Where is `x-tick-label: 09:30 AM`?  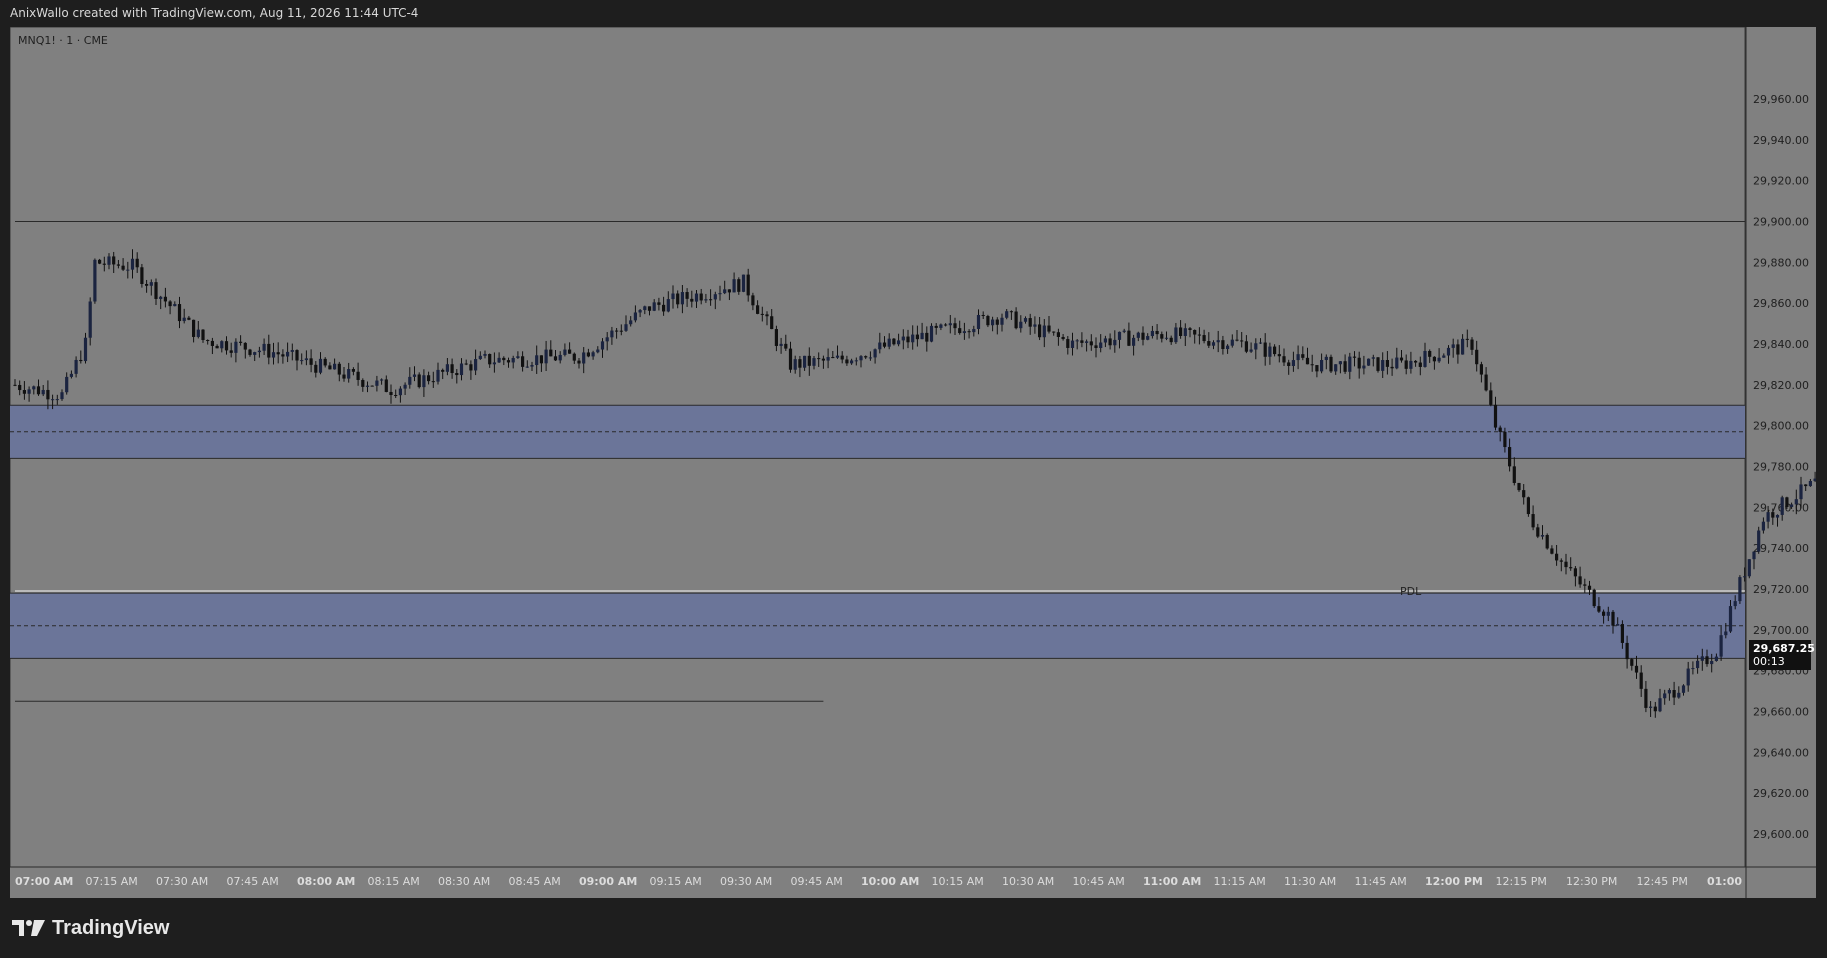 x-tick-label: 09:30 AM is located at coordinates (746, 881).